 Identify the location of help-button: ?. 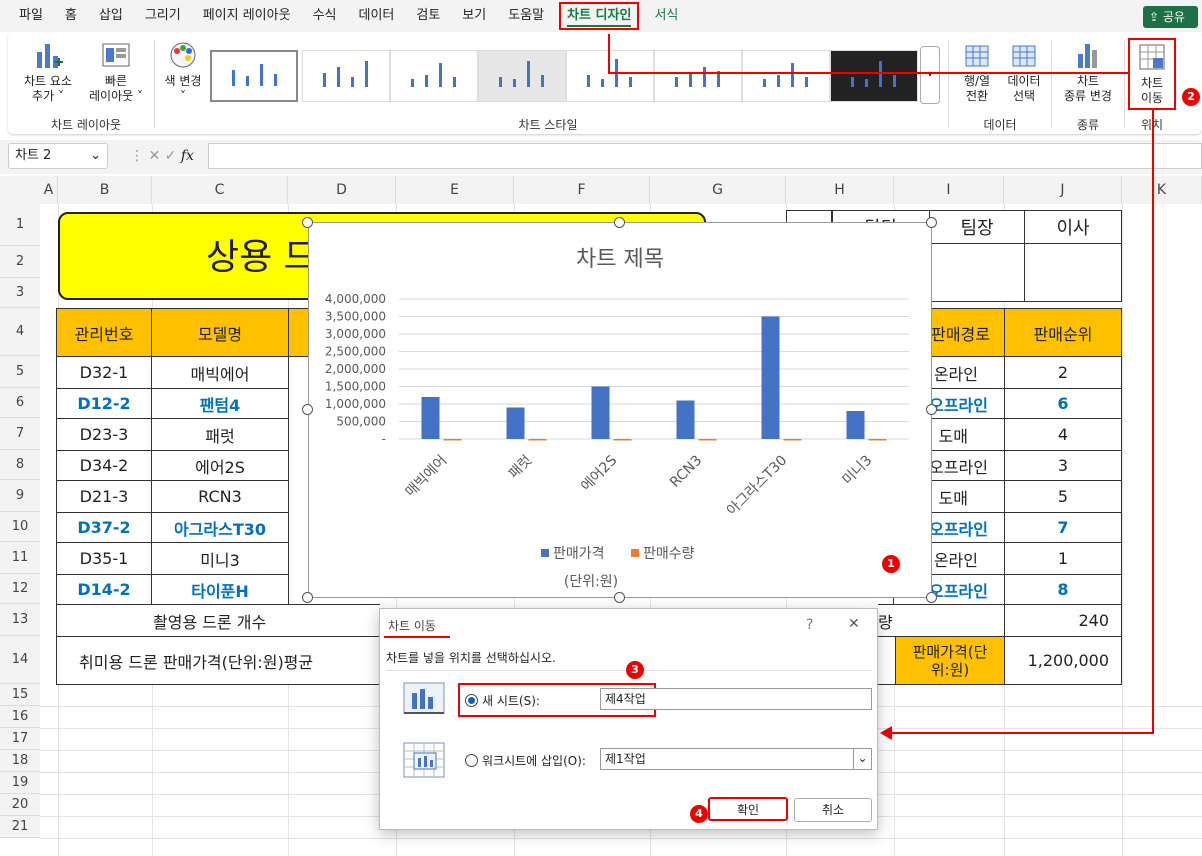
(809, 625).